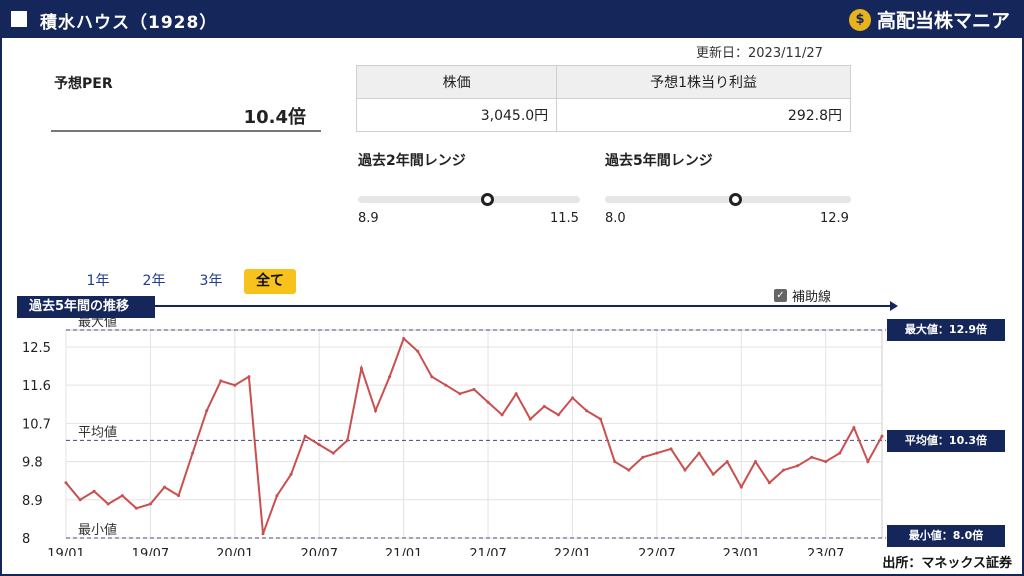 The image size is (1024, 576). Describe the element at coordinates (412, 161) in the screenshot. I see `range-2y-label: 過去2年間レンジ` at that location.